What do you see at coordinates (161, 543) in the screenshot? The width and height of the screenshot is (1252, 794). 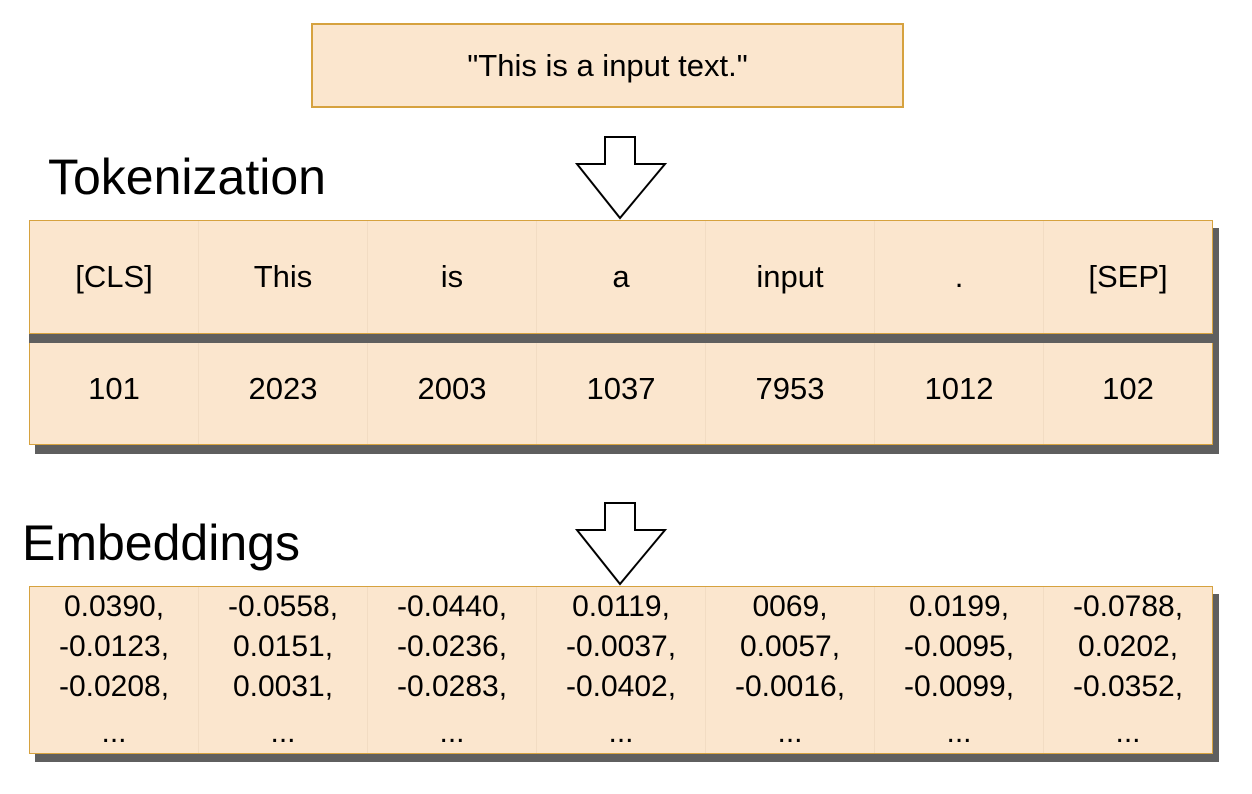 I see `embeddings-title: Embeddings` at bounding box center [161, 543].